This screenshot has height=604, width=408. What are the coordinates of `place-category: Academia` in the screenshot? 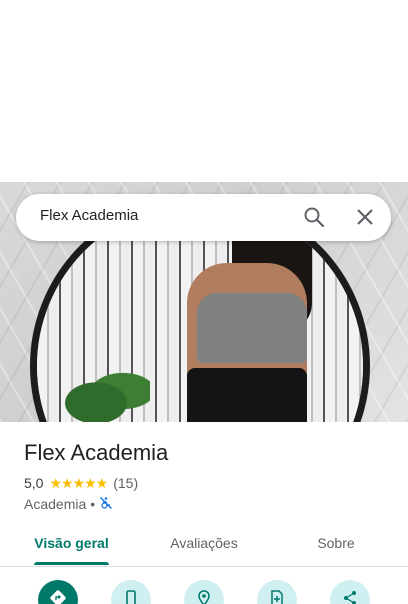 It's located at (55, 504).